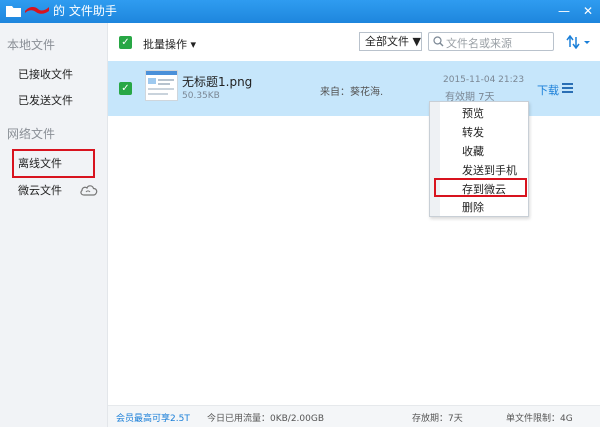 The image size is (600, 427). What do you see at coordinates (40, 190) in the screenshot?
I see `sidebar-item-weiyun-label: 微云文件` at bounding box center [40, 190].